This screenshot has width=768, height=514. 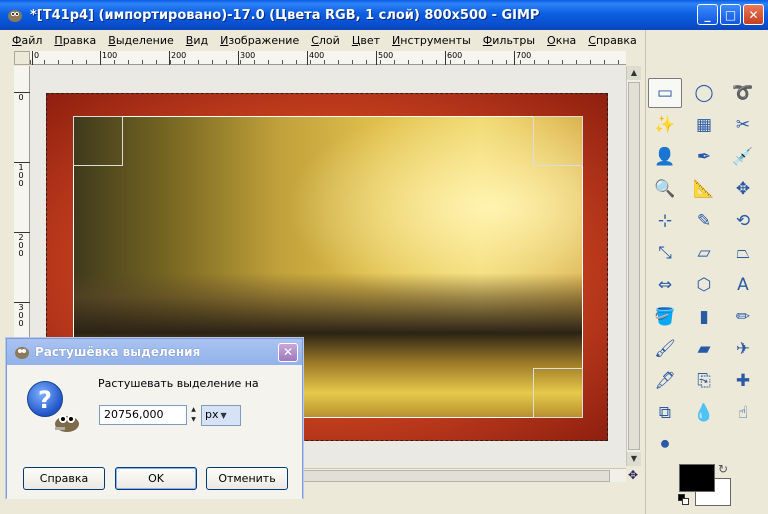 I want to click on wilber-mascot-icon, so click(x=66, y=421).